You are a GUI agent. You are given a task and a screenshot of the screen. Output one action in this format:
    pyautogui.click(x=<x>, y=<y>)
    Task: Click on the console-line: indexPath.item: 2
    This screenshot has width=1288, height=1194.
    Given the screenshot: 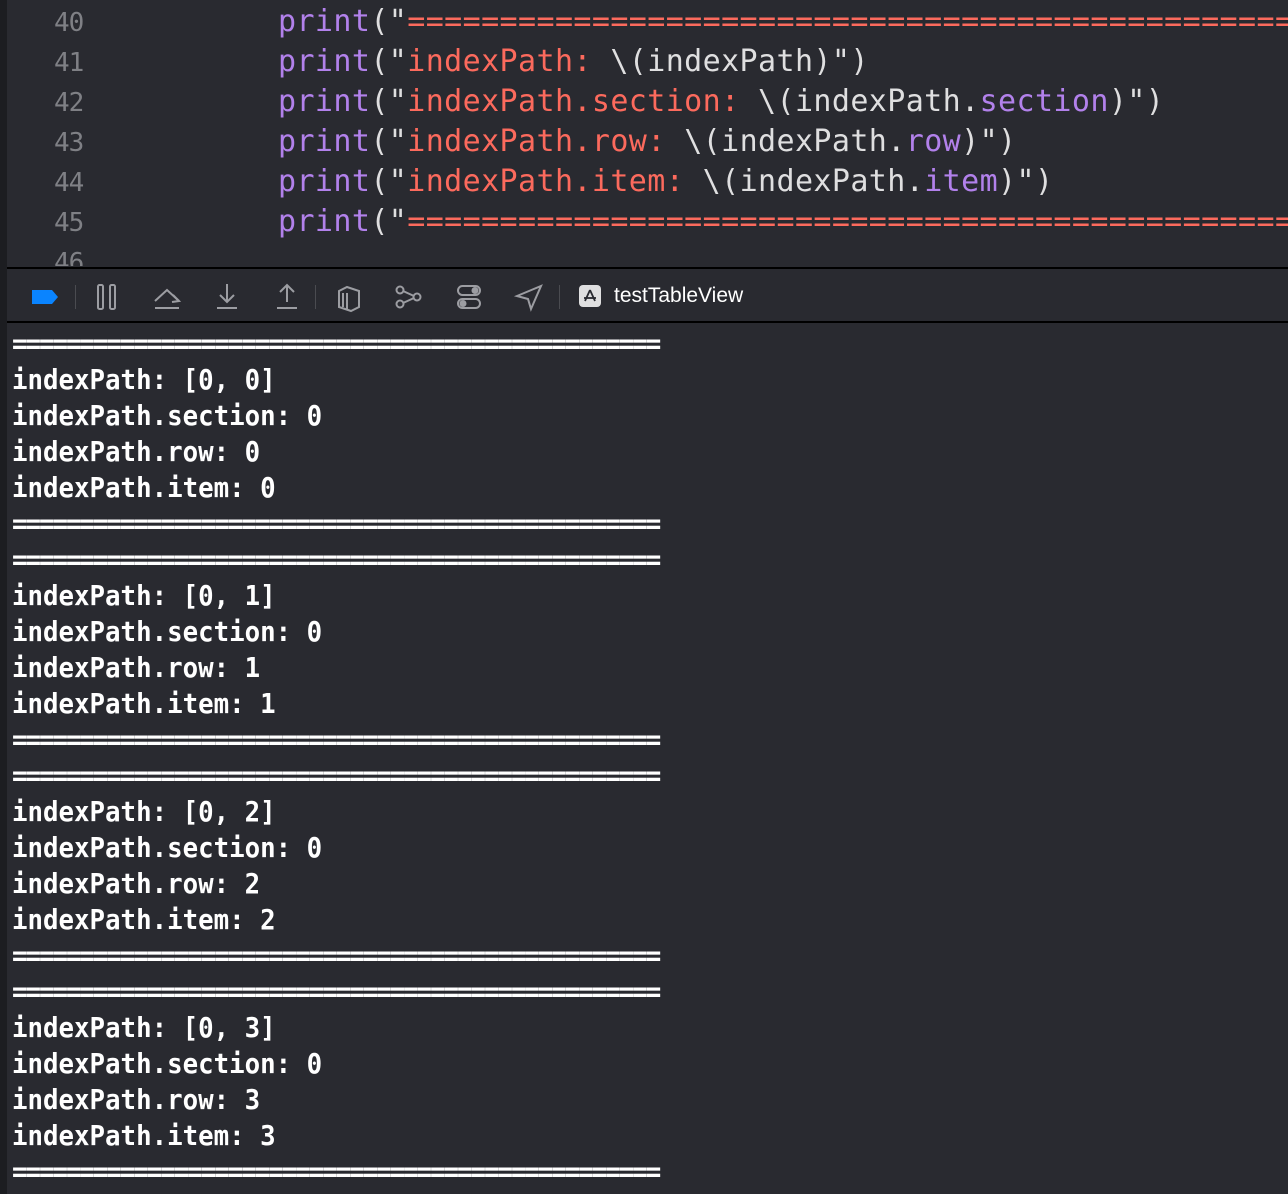 What is the action you would take?
    pyautogui.click(x=144, y=919)
    